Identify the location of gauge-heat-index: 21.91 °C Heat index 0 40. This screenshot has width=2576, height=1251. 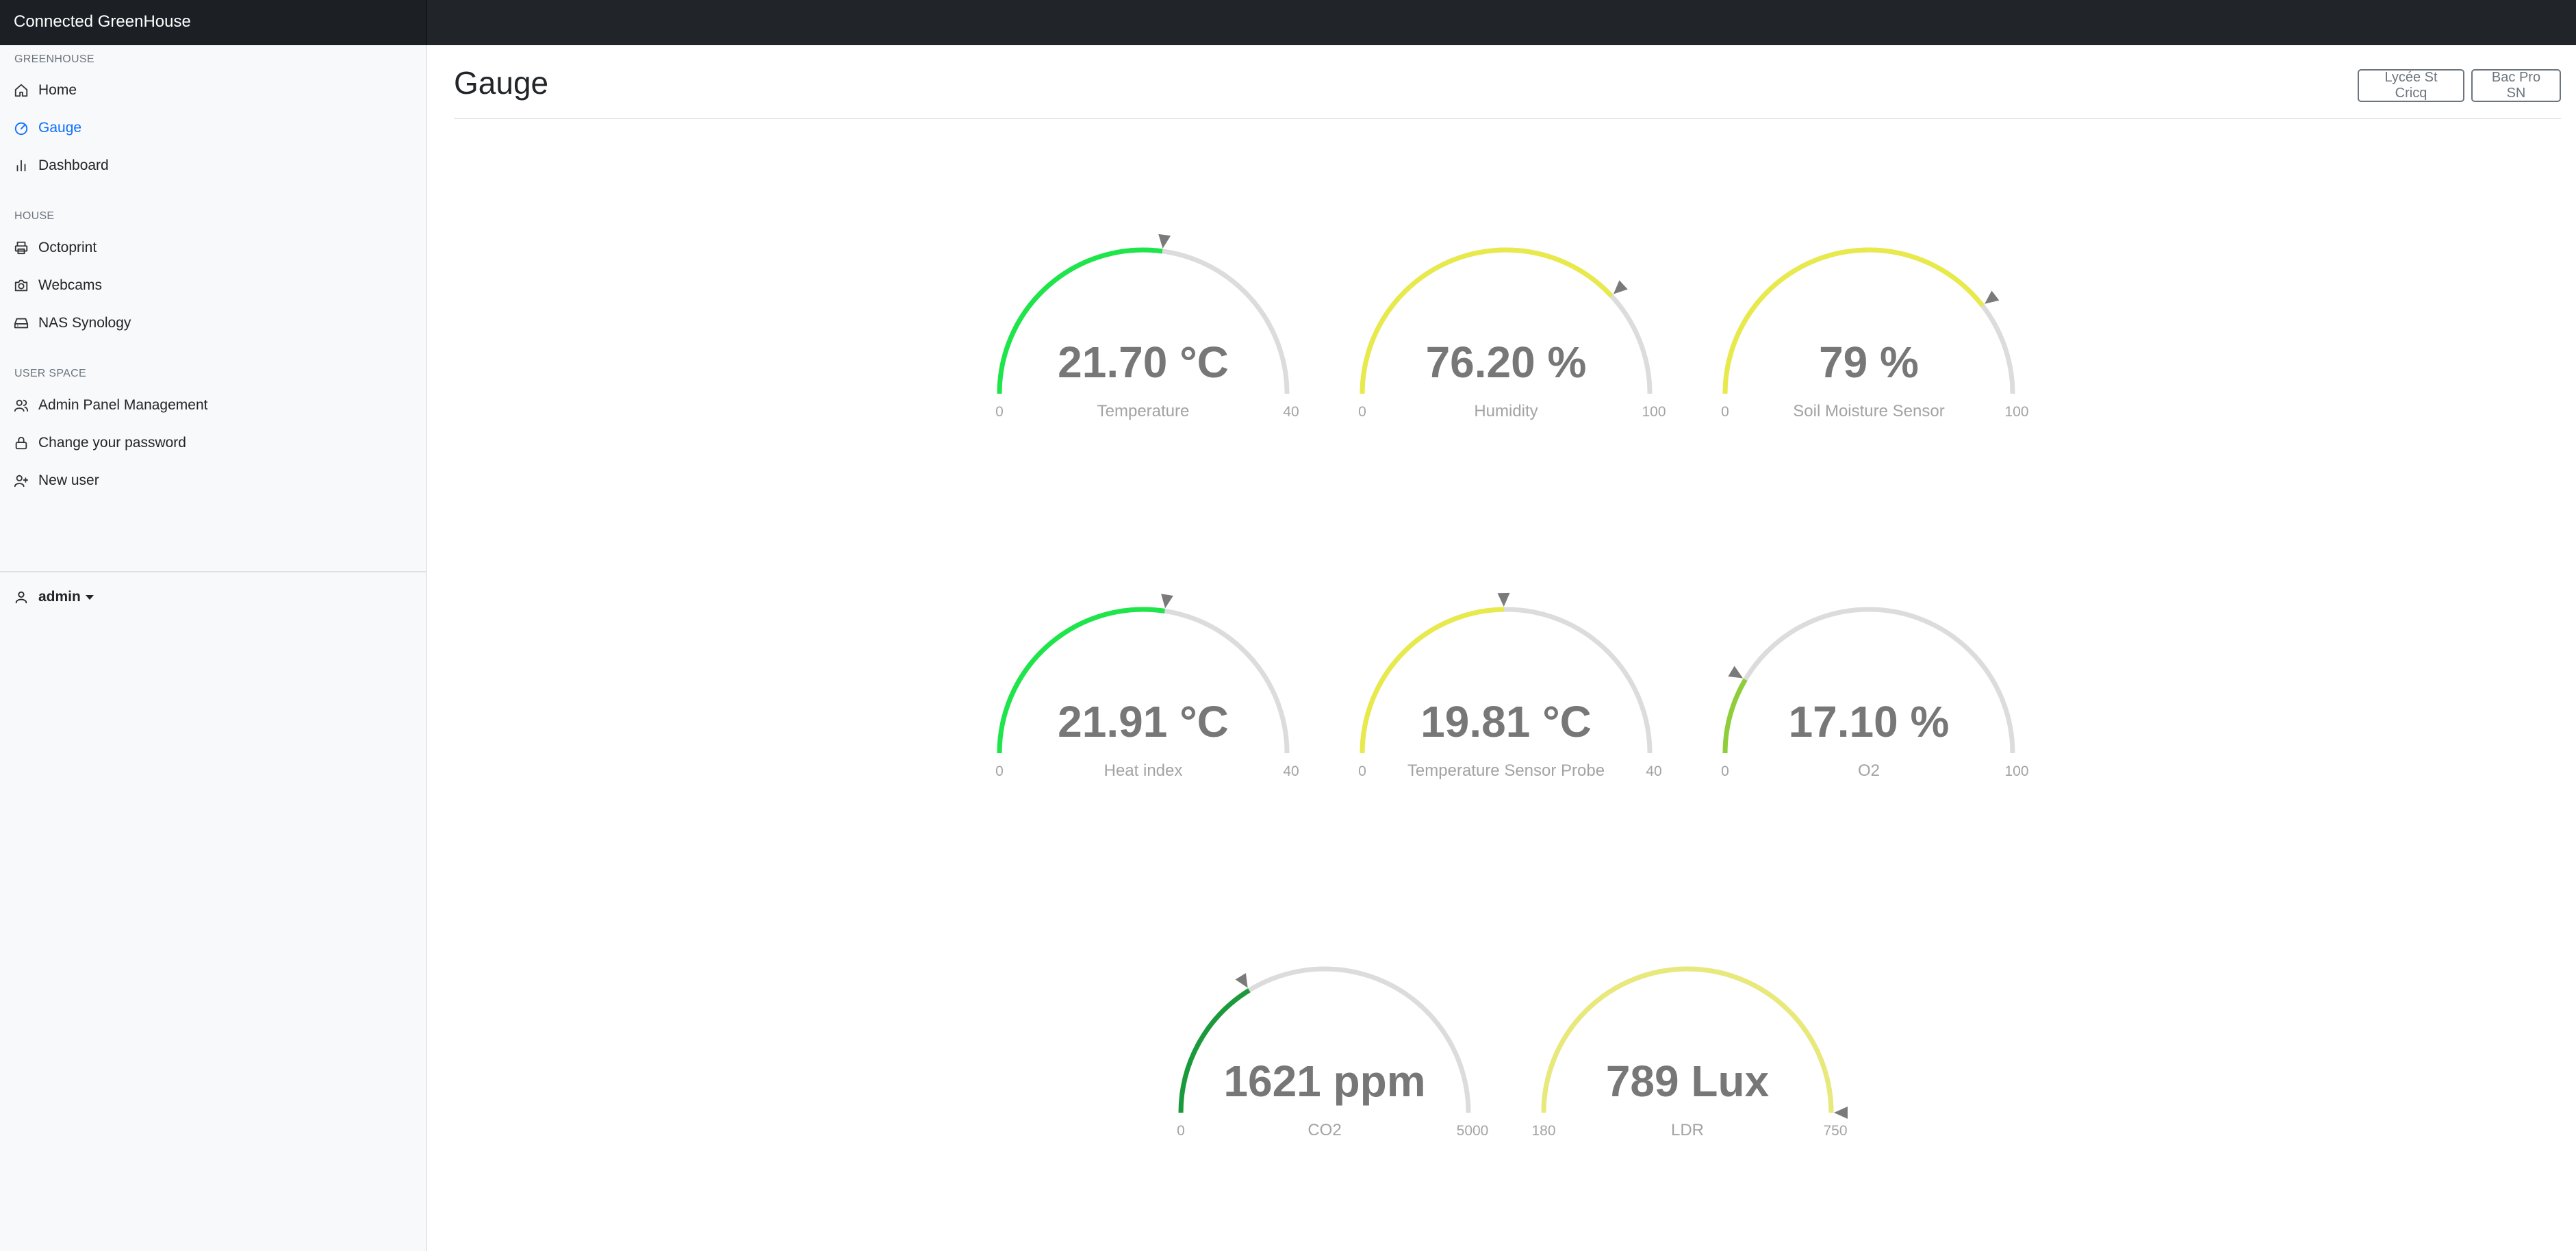
(1147, 687).